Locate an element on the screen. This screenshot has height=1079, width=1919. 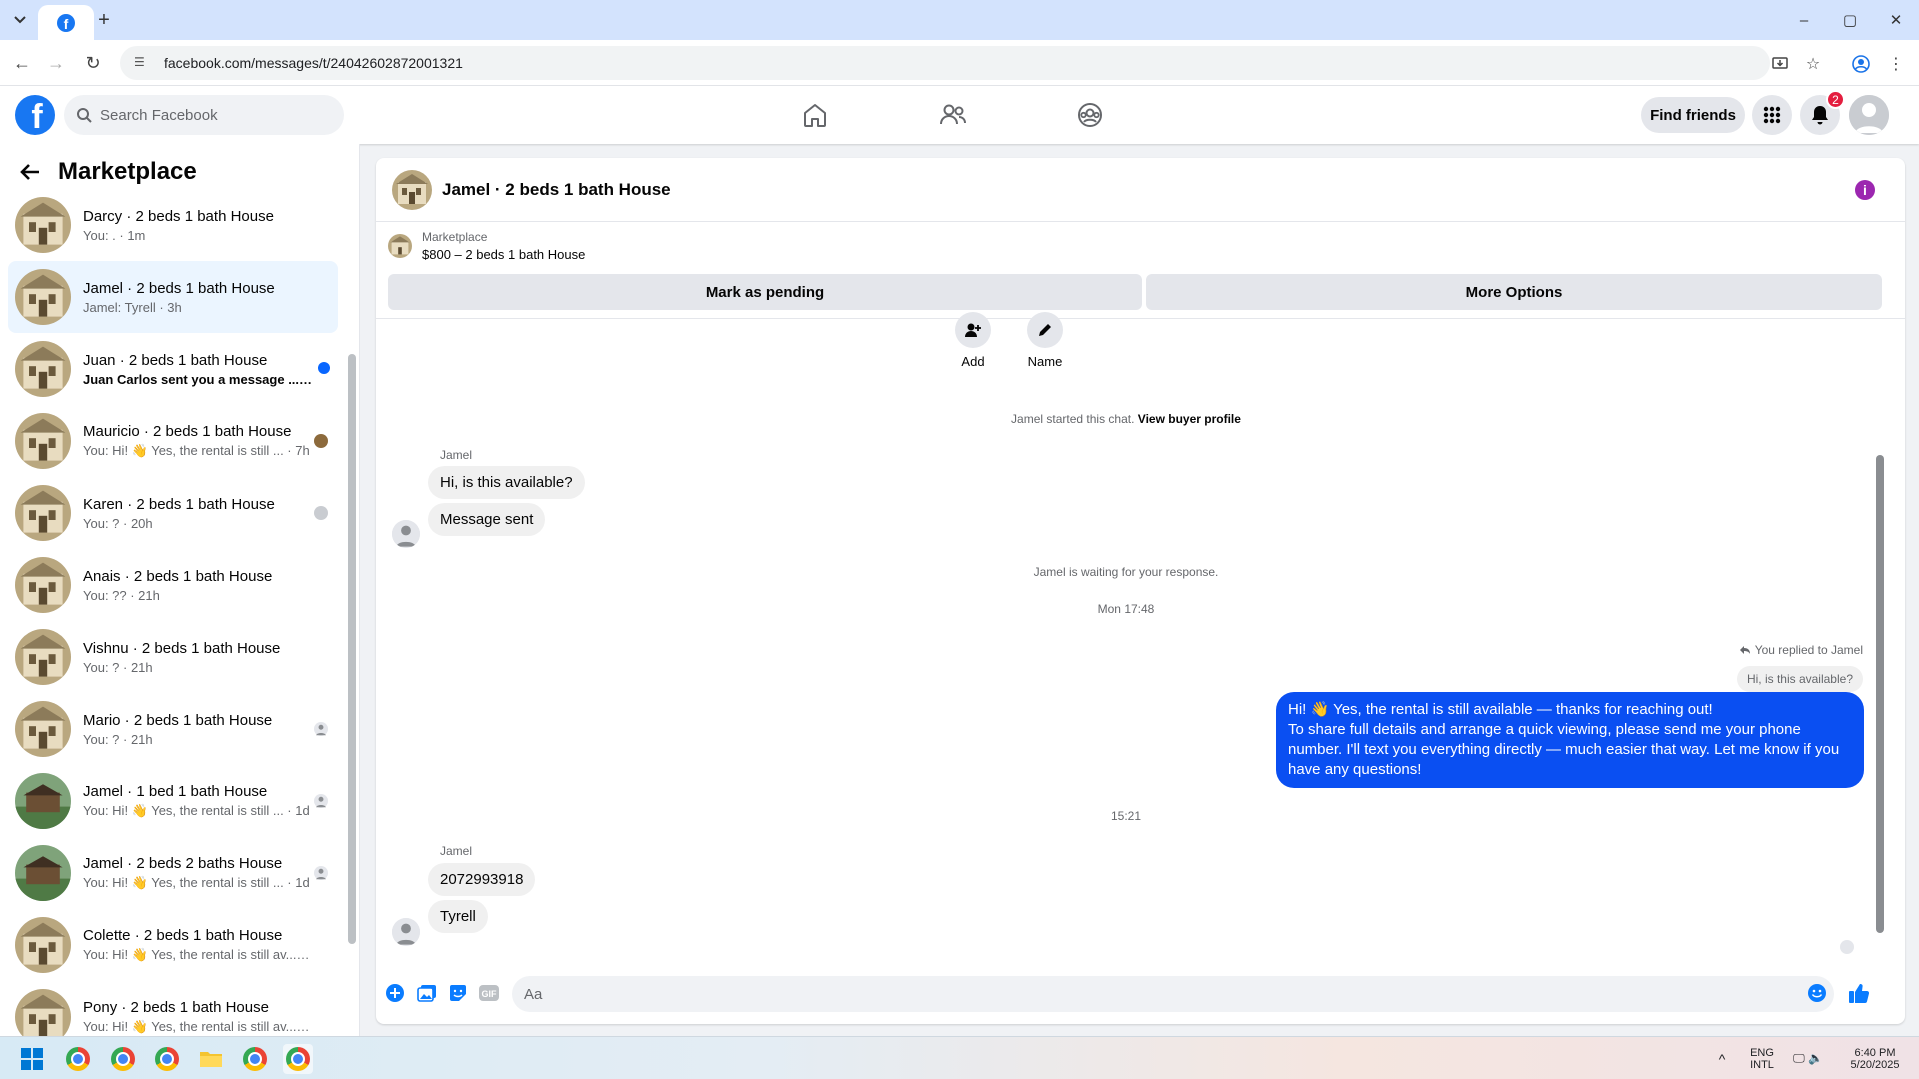
profile-icon is located at coordinates (1861, 64).